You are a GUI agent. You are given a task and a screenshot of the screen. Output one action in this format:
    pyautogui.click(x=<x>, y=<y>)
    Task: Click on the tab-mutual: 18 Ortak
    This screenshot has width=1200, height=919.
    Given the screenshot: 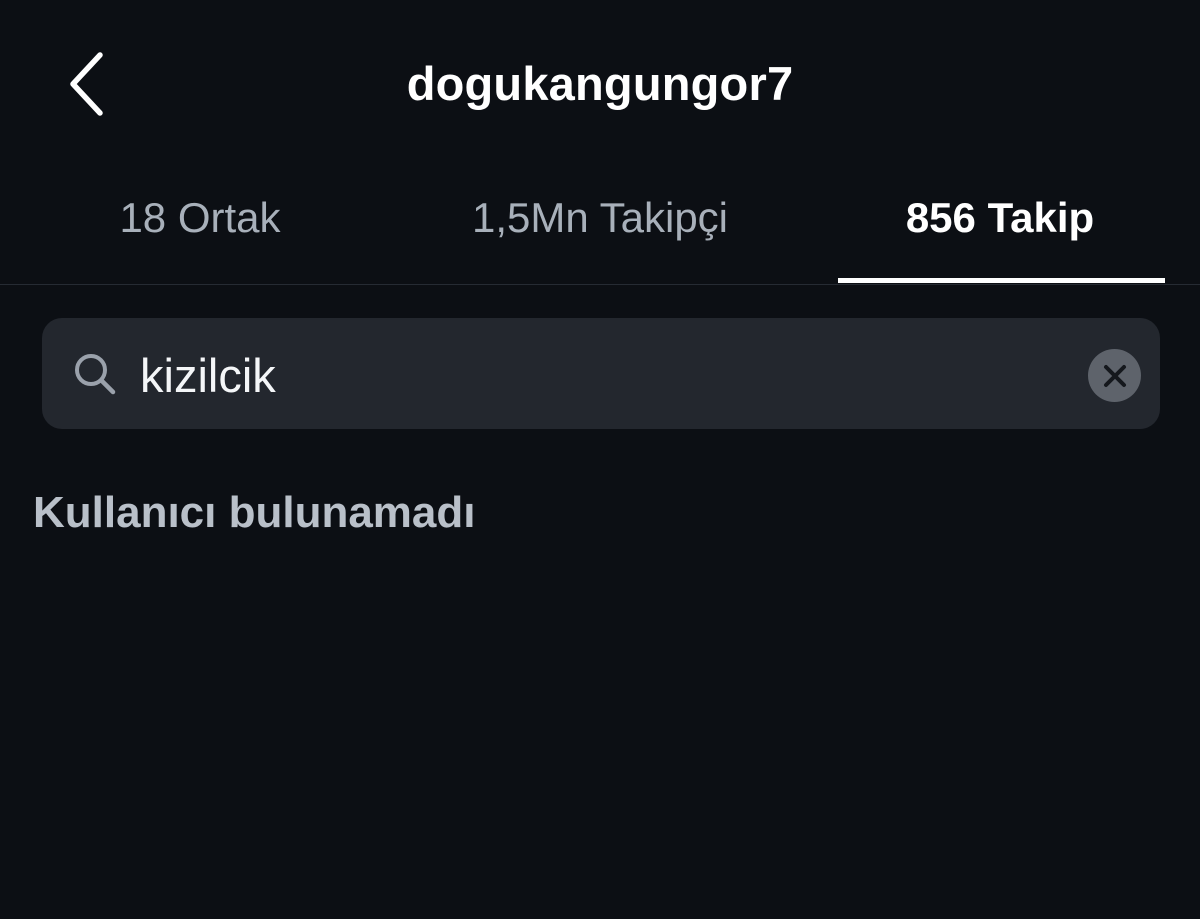 What is the action you would take?
    pyautogui.click(x=200, y=227)
    